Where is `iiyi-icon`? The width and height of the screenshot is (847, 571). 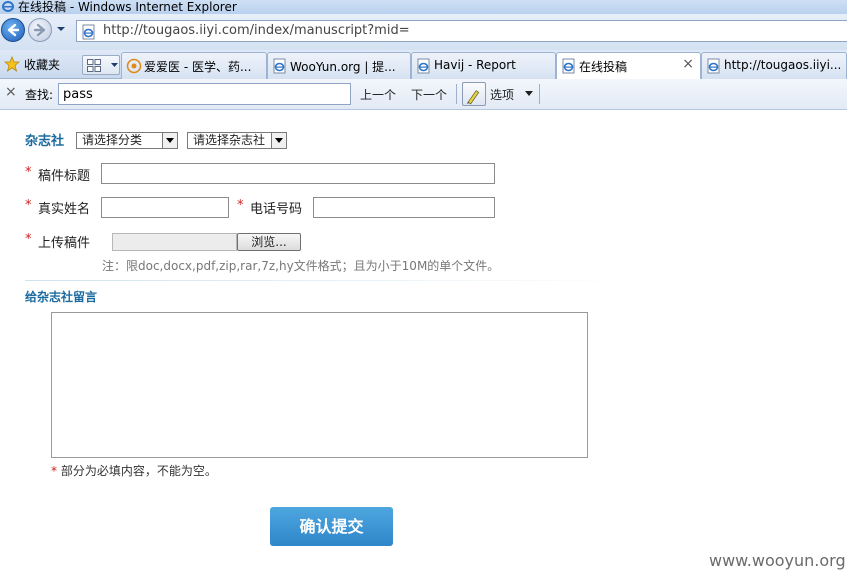 iiyi-icon is located at coordinates (134, 66).